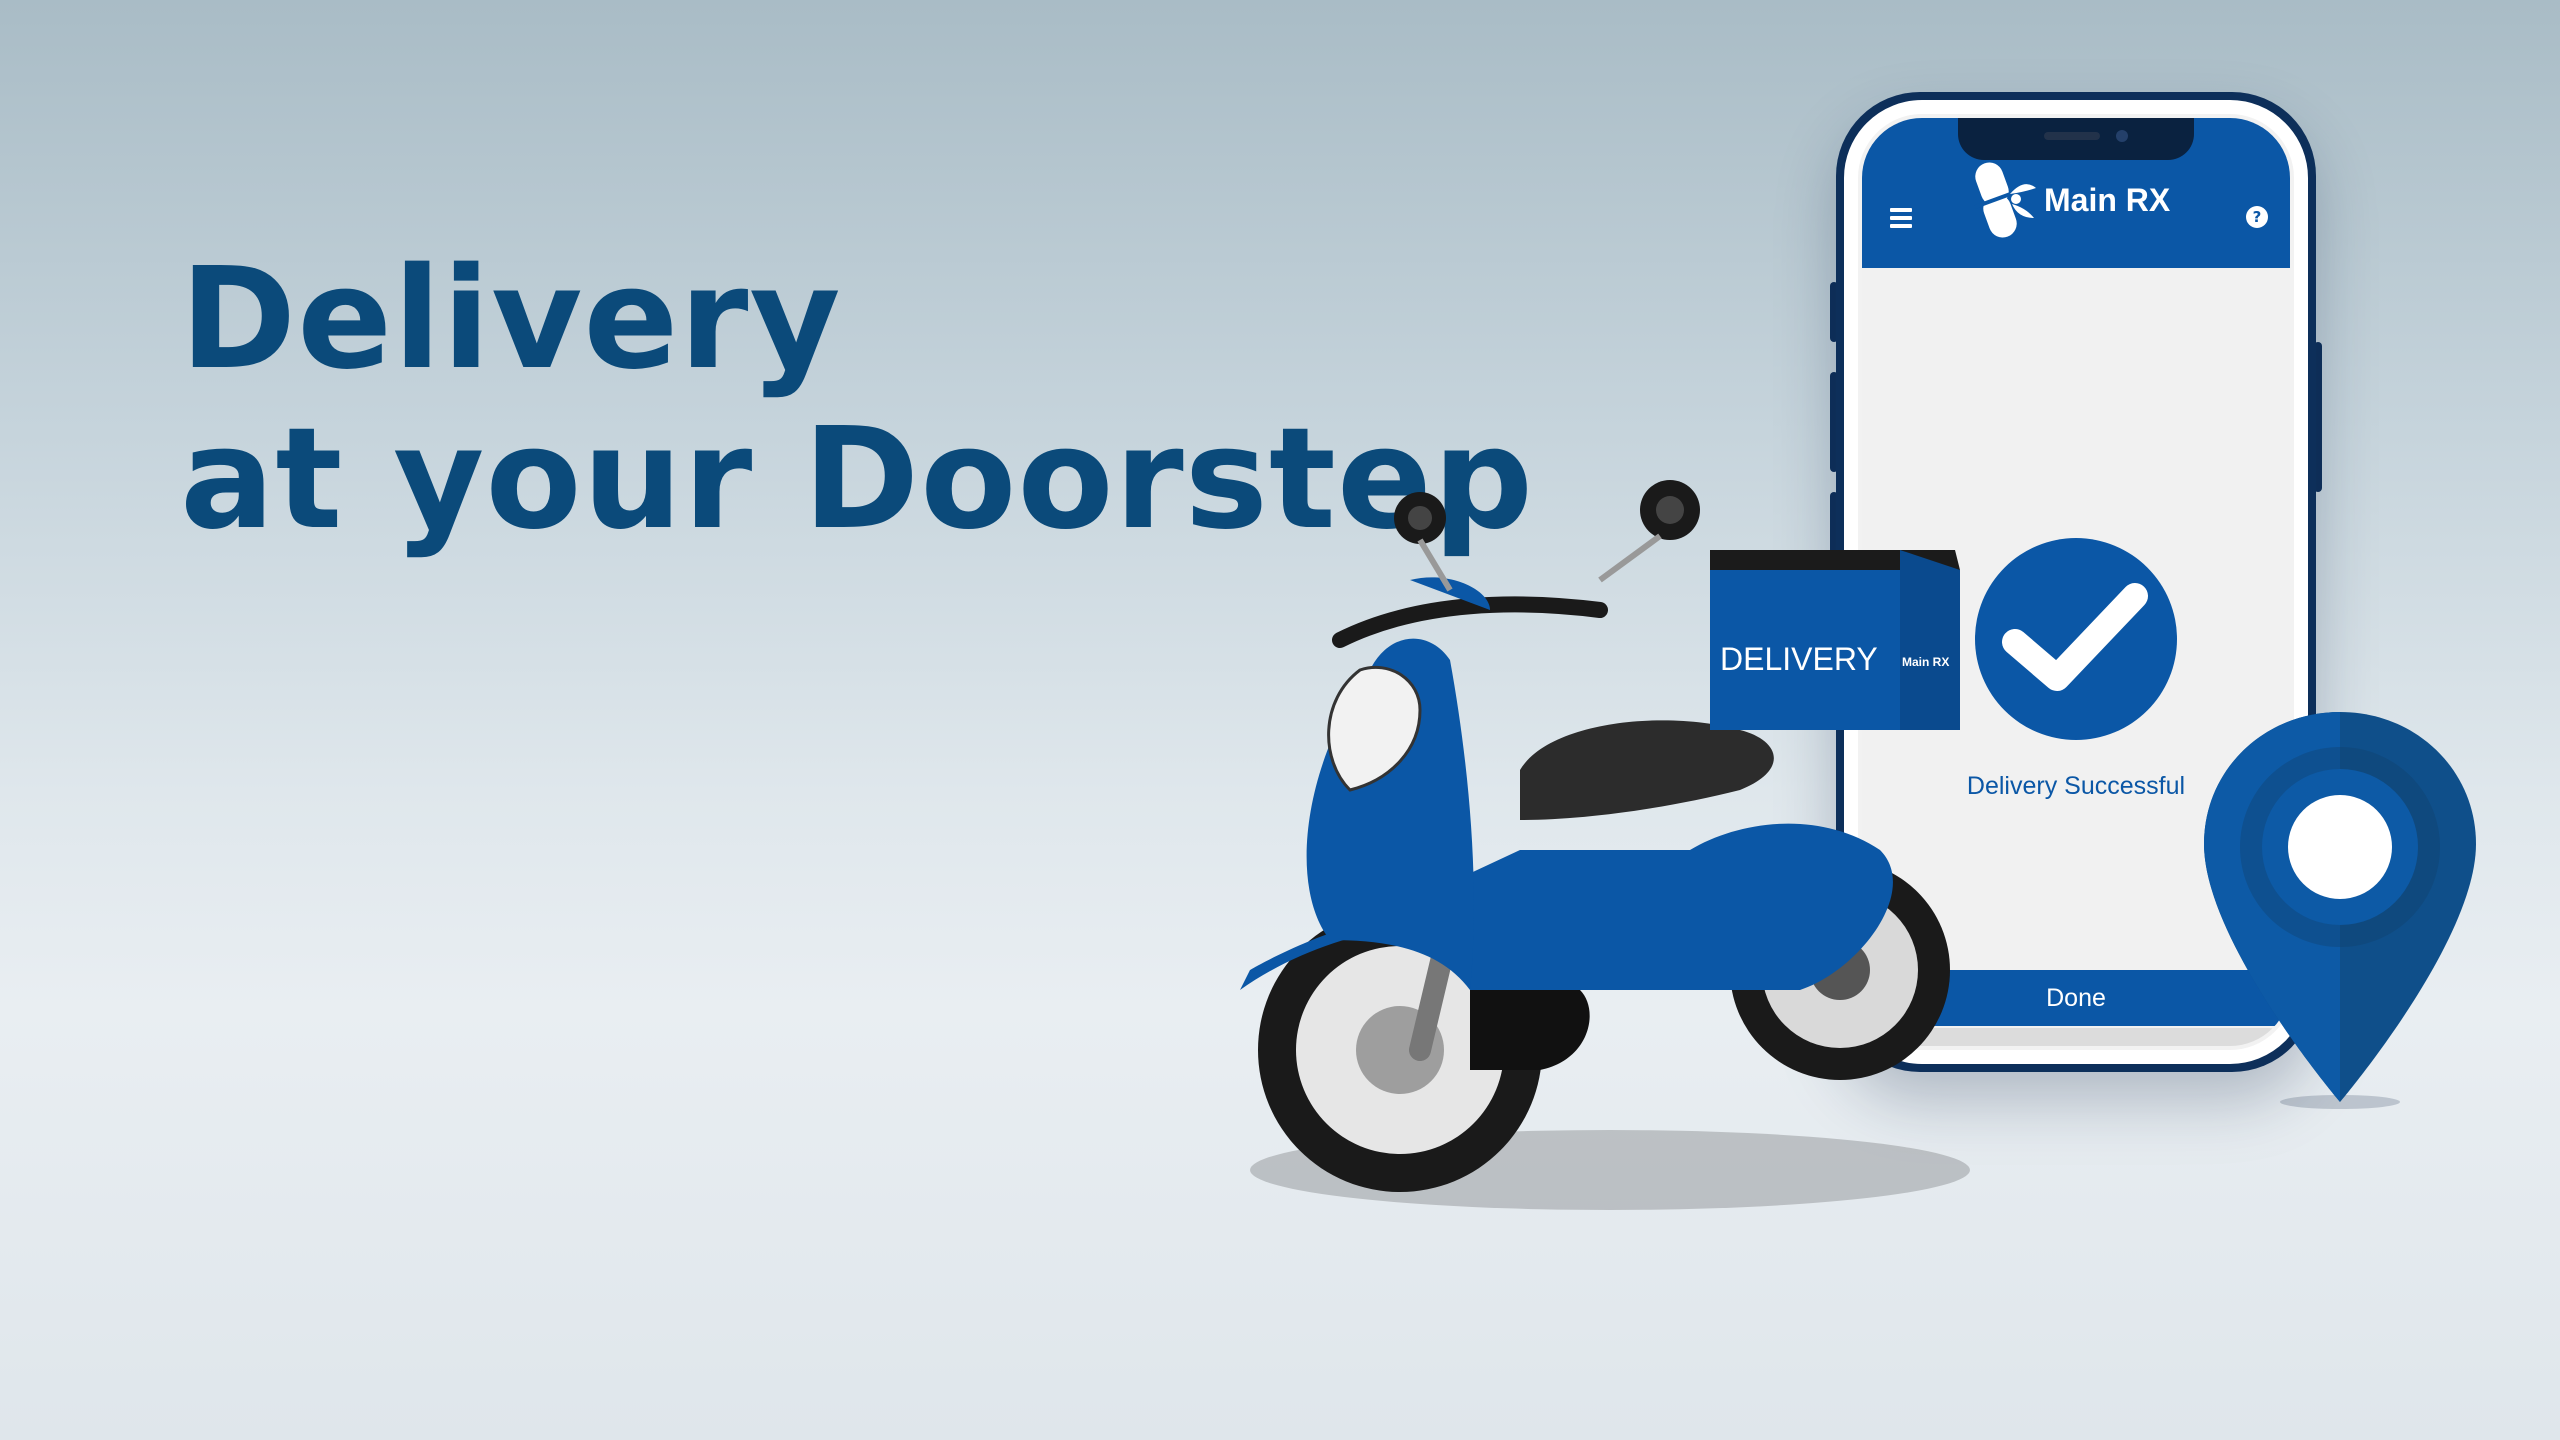 The height and width of the screenshot is (1440, 2560). I want to click on app-header: Main RX ?, so click(2076, 193).